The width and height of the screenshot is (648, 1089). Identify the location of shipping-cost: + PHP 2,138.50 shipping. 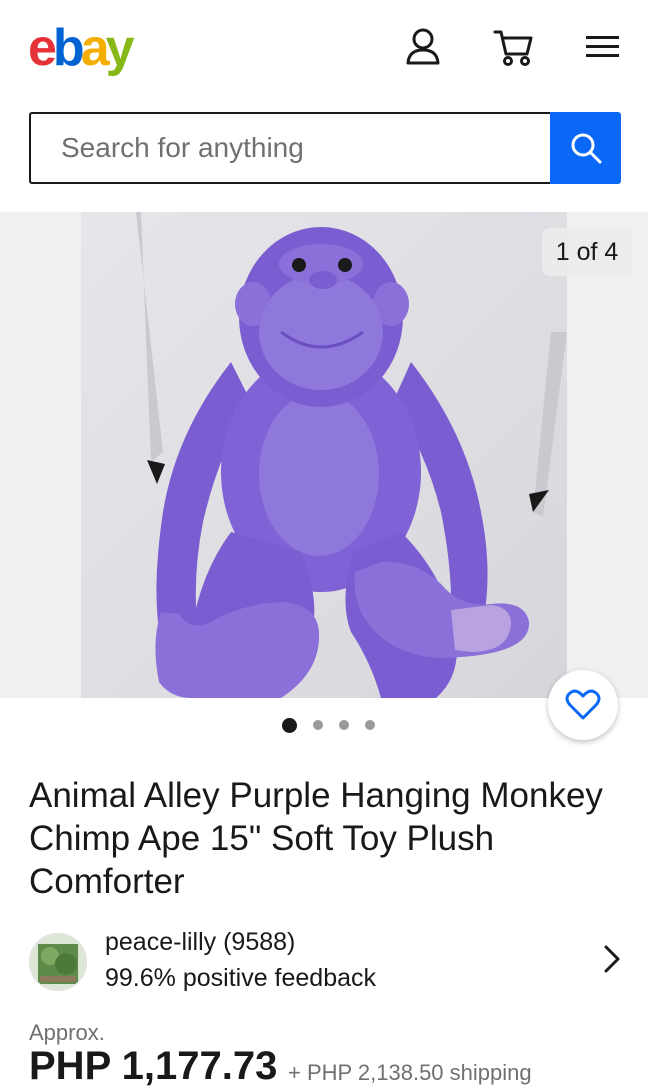
(410, 1072).